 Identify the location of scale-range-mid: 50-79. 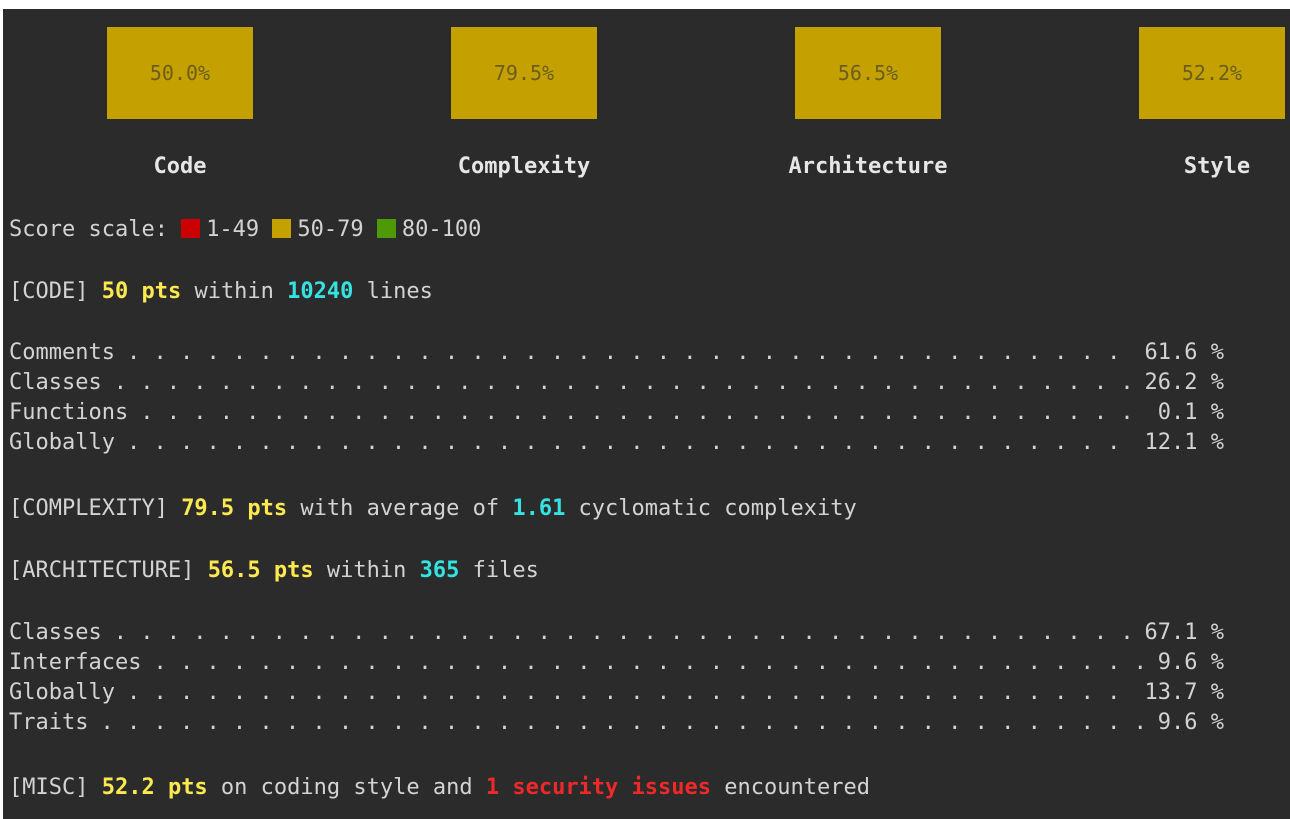
(330, 229).